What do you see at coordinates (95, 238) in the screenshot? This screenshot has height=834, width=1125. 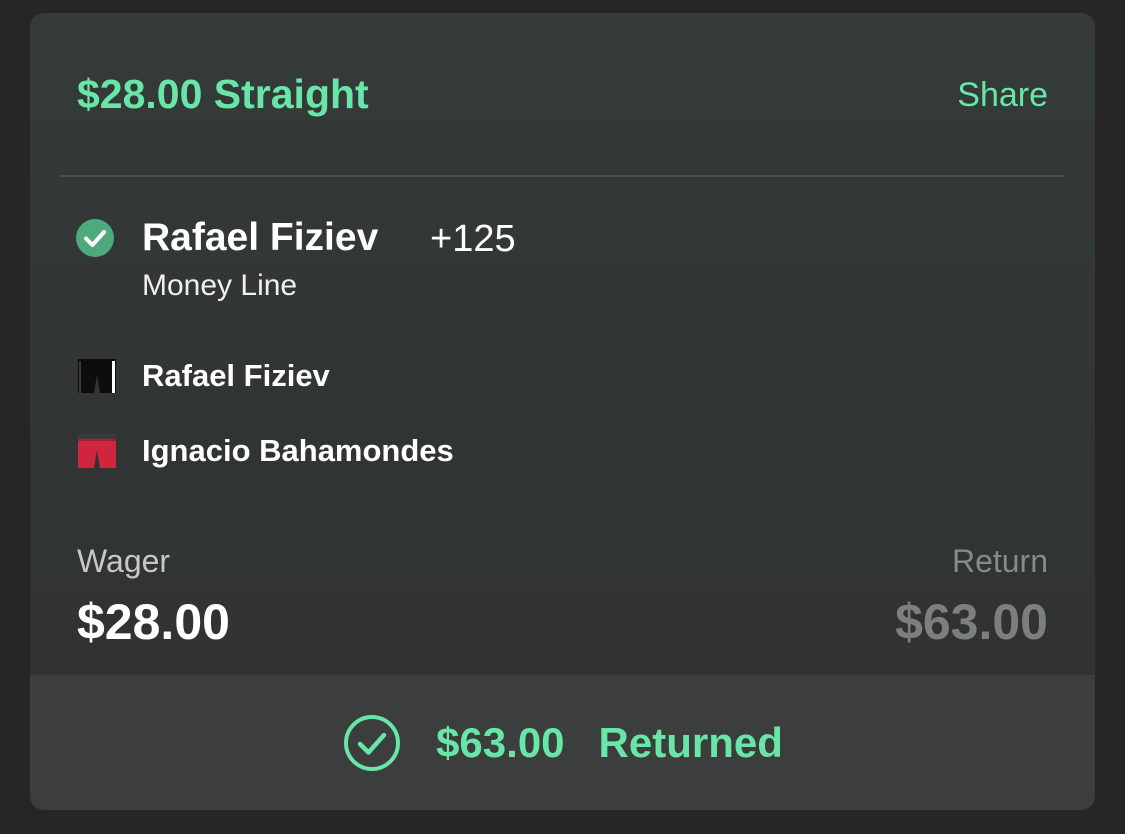 I see `check-circle-icon` at bounding box center [95, 238].